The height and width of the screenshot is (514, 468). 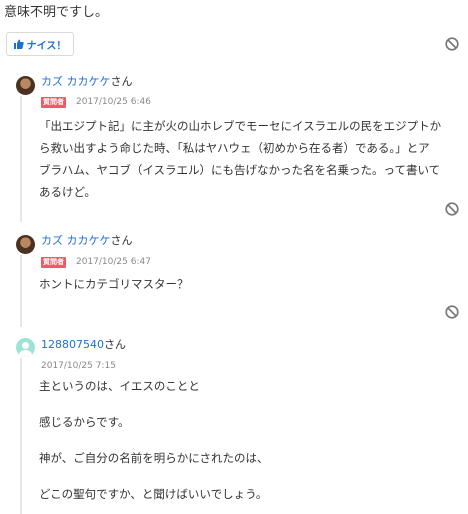 I want to click on default-user-avatar, so click(x=25, y=347).